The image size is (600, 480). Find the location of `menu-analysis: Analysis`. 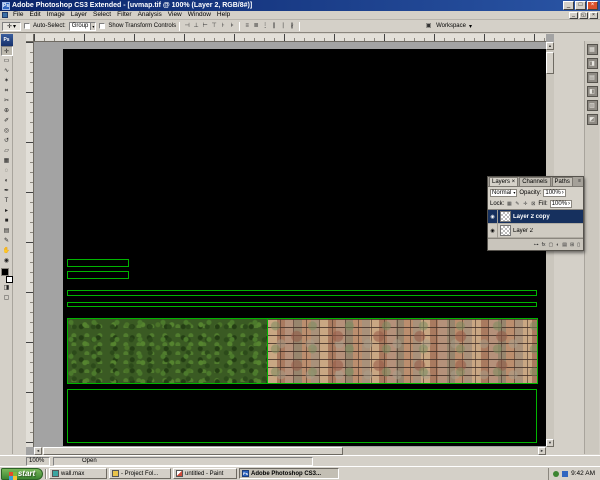

menu-analysis: Analysis is located at coordinates (150, 15).